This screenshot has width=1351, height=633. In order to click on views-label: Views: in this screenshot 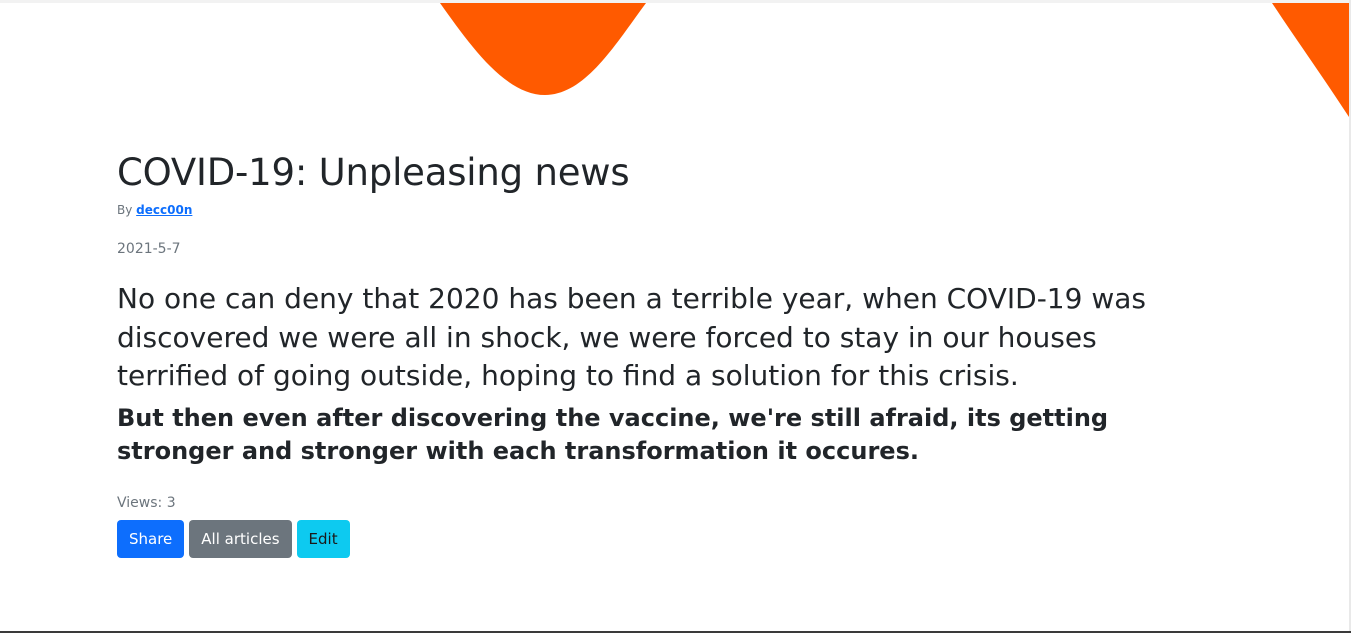, I will do `click(140, 502)`.